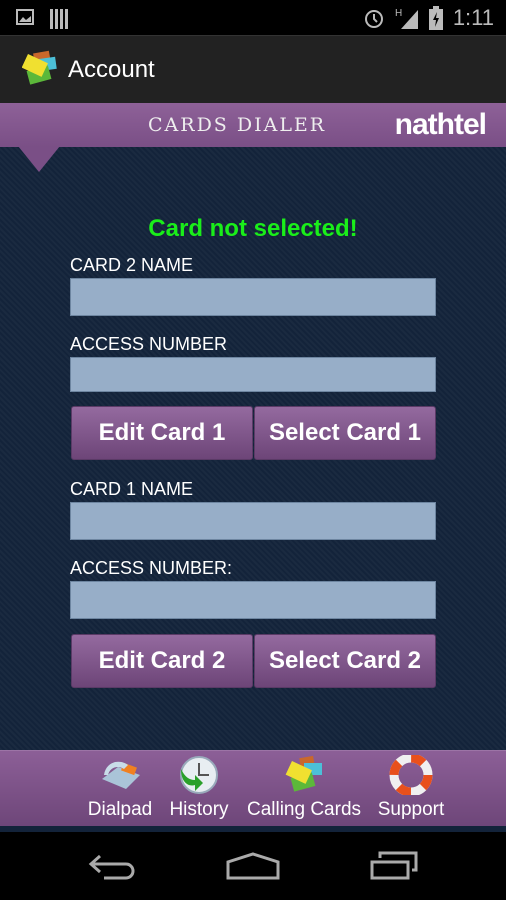 This screenshot has width=506, height=900. What do you see at coordinates (149, 344) in the screenshot?
I see `access-number-label: ACCESS NUMBER` at bounding box center [149, 344].